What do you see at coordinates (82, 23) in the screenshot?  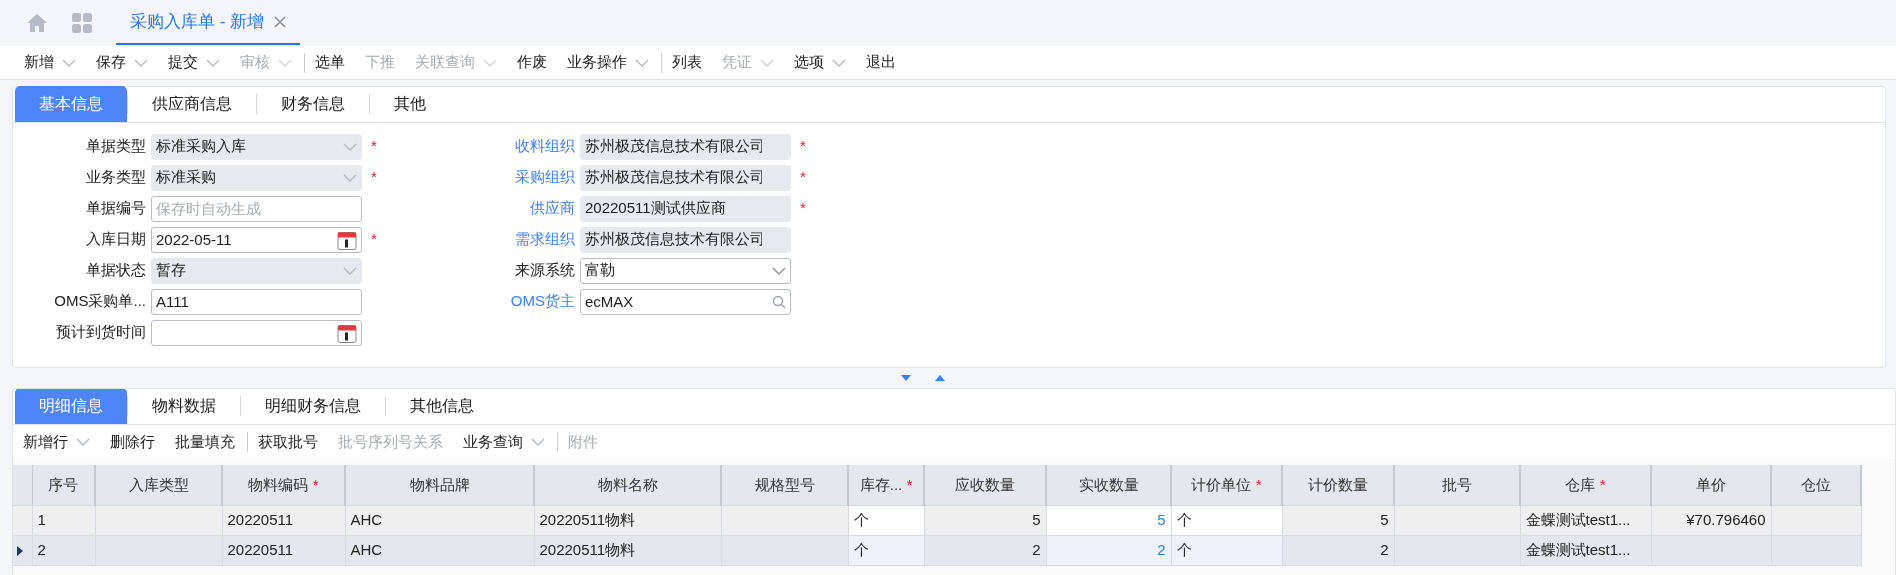 I see `grid-icon` at bounding box center [82, 23].